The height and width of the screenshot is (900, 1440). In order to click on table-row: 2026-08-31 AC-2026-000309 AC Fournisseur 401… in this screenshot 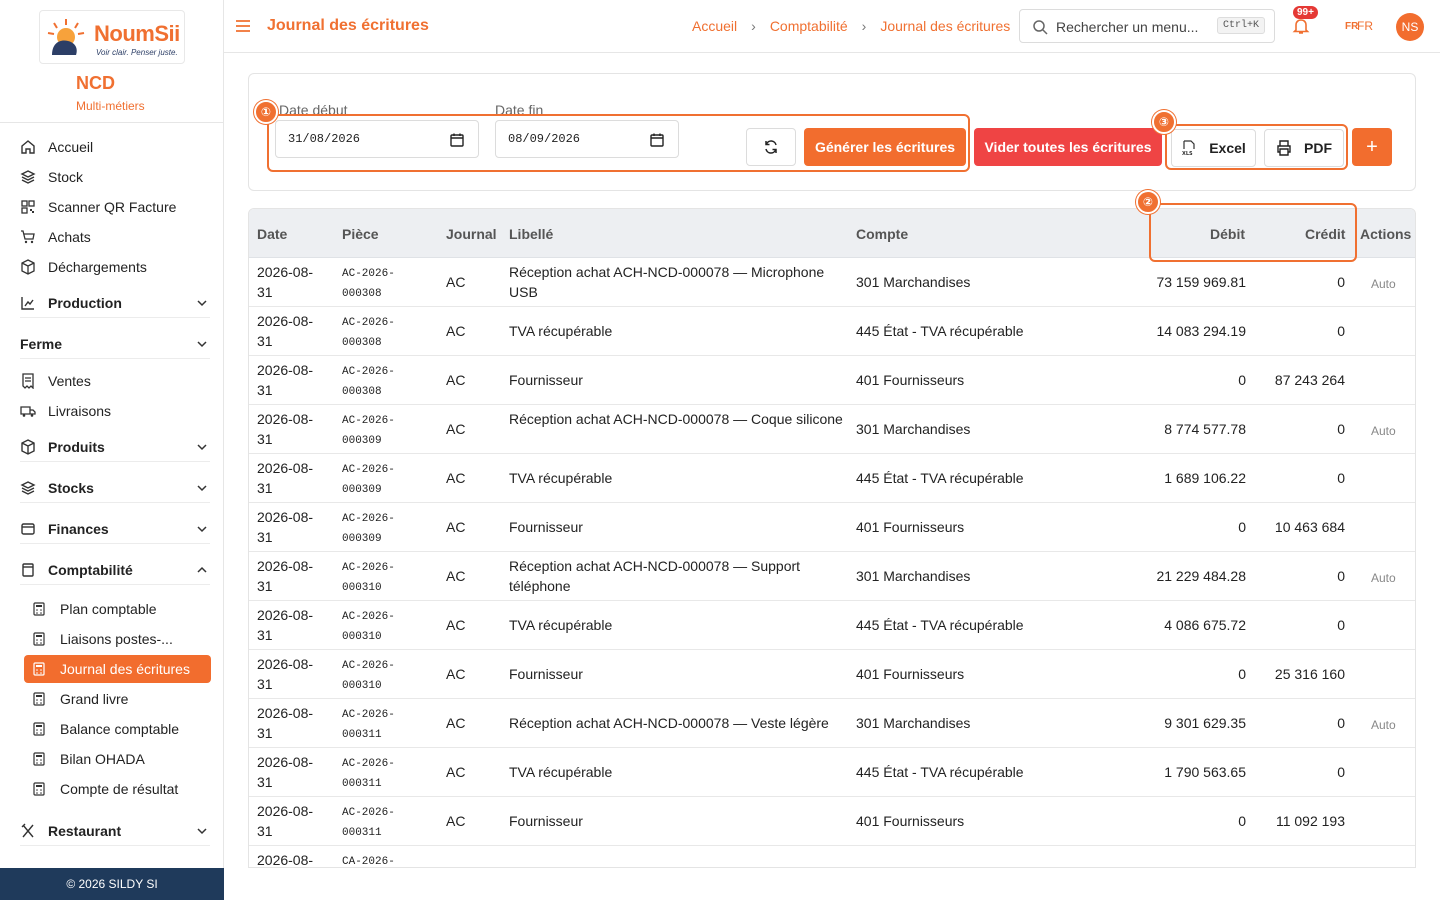, I will do `click(832, 527)`.